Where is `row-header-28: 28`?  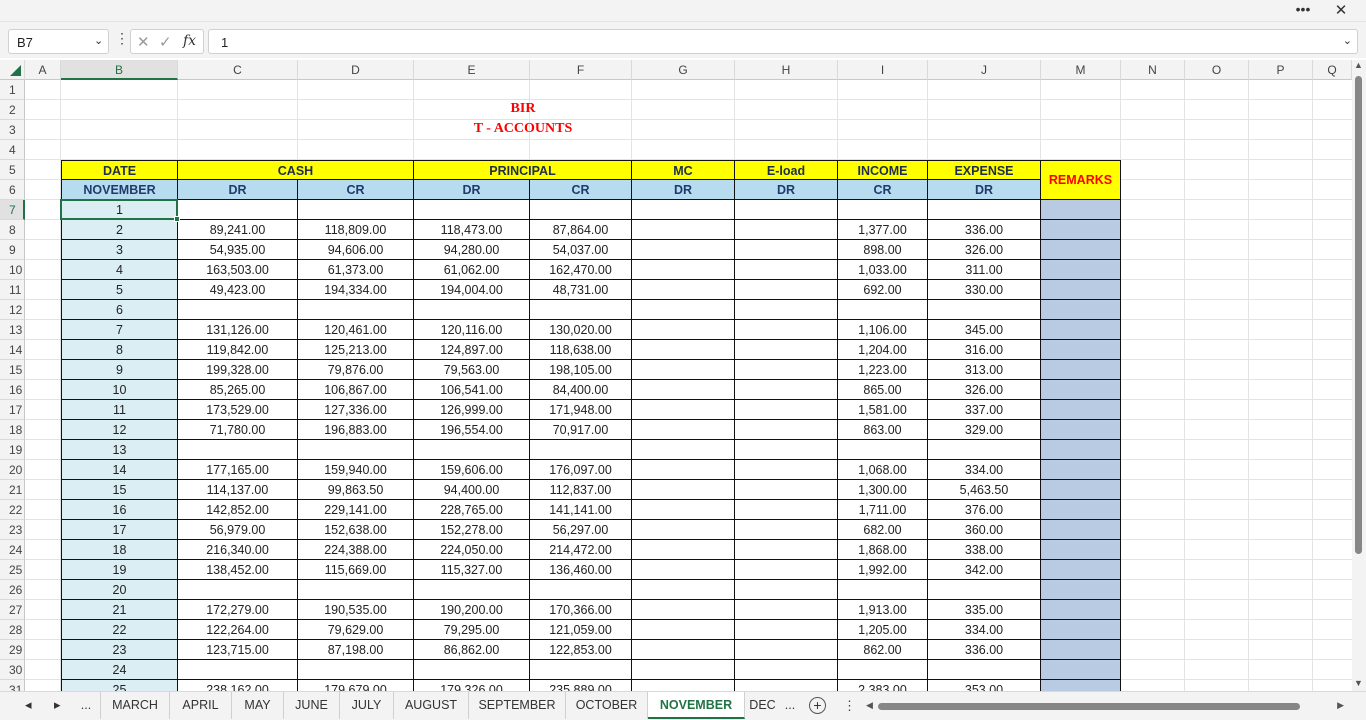 row-header-28: 28 is located at coordinates (12, 630).